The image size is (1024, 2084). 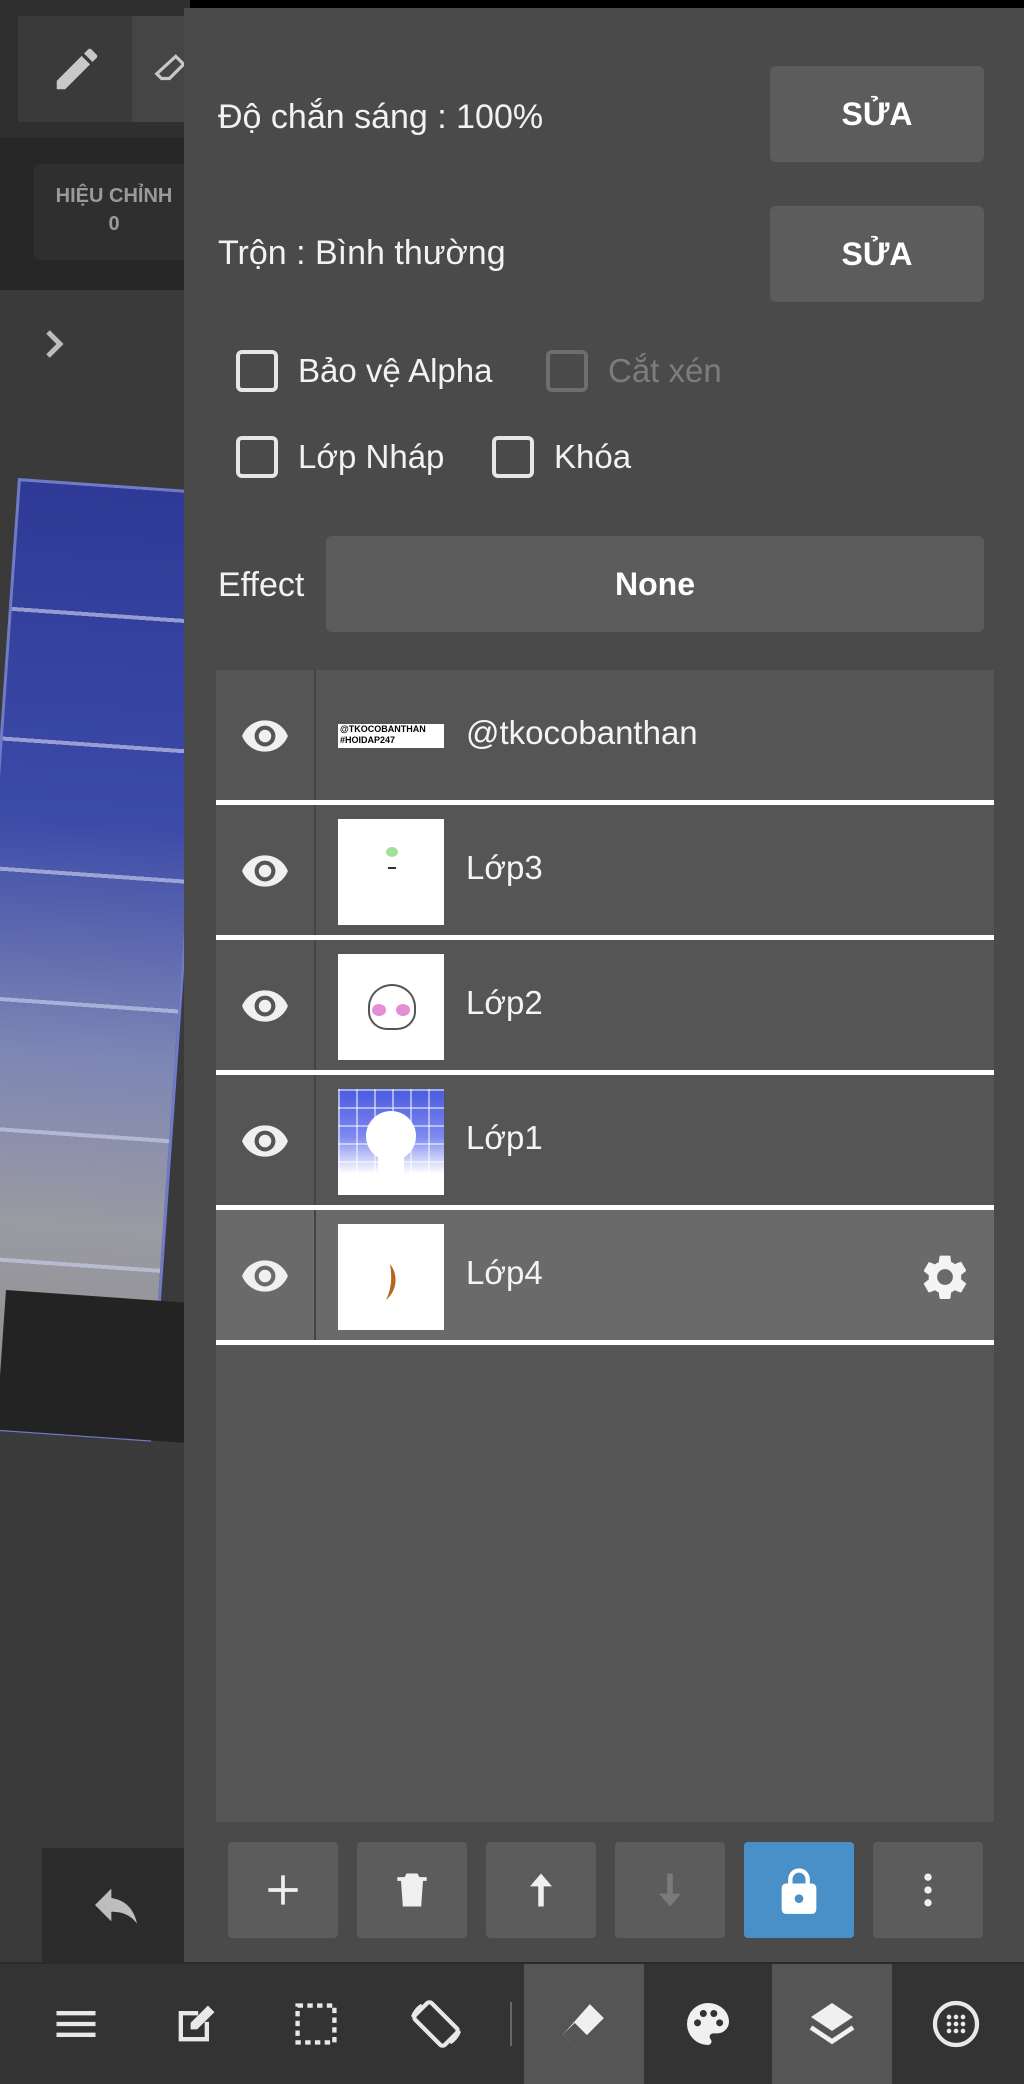 I want to click on lock-label: Khóa, so click(x=593, y=456).